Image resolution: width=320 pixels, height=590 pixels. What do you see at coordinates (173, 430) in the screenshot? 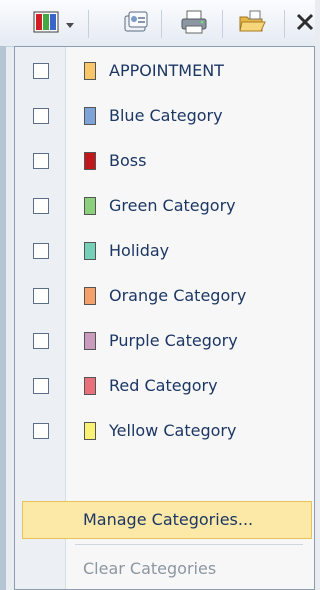
I see `category-label: Yellow Category` at bounding box center [173, 430].